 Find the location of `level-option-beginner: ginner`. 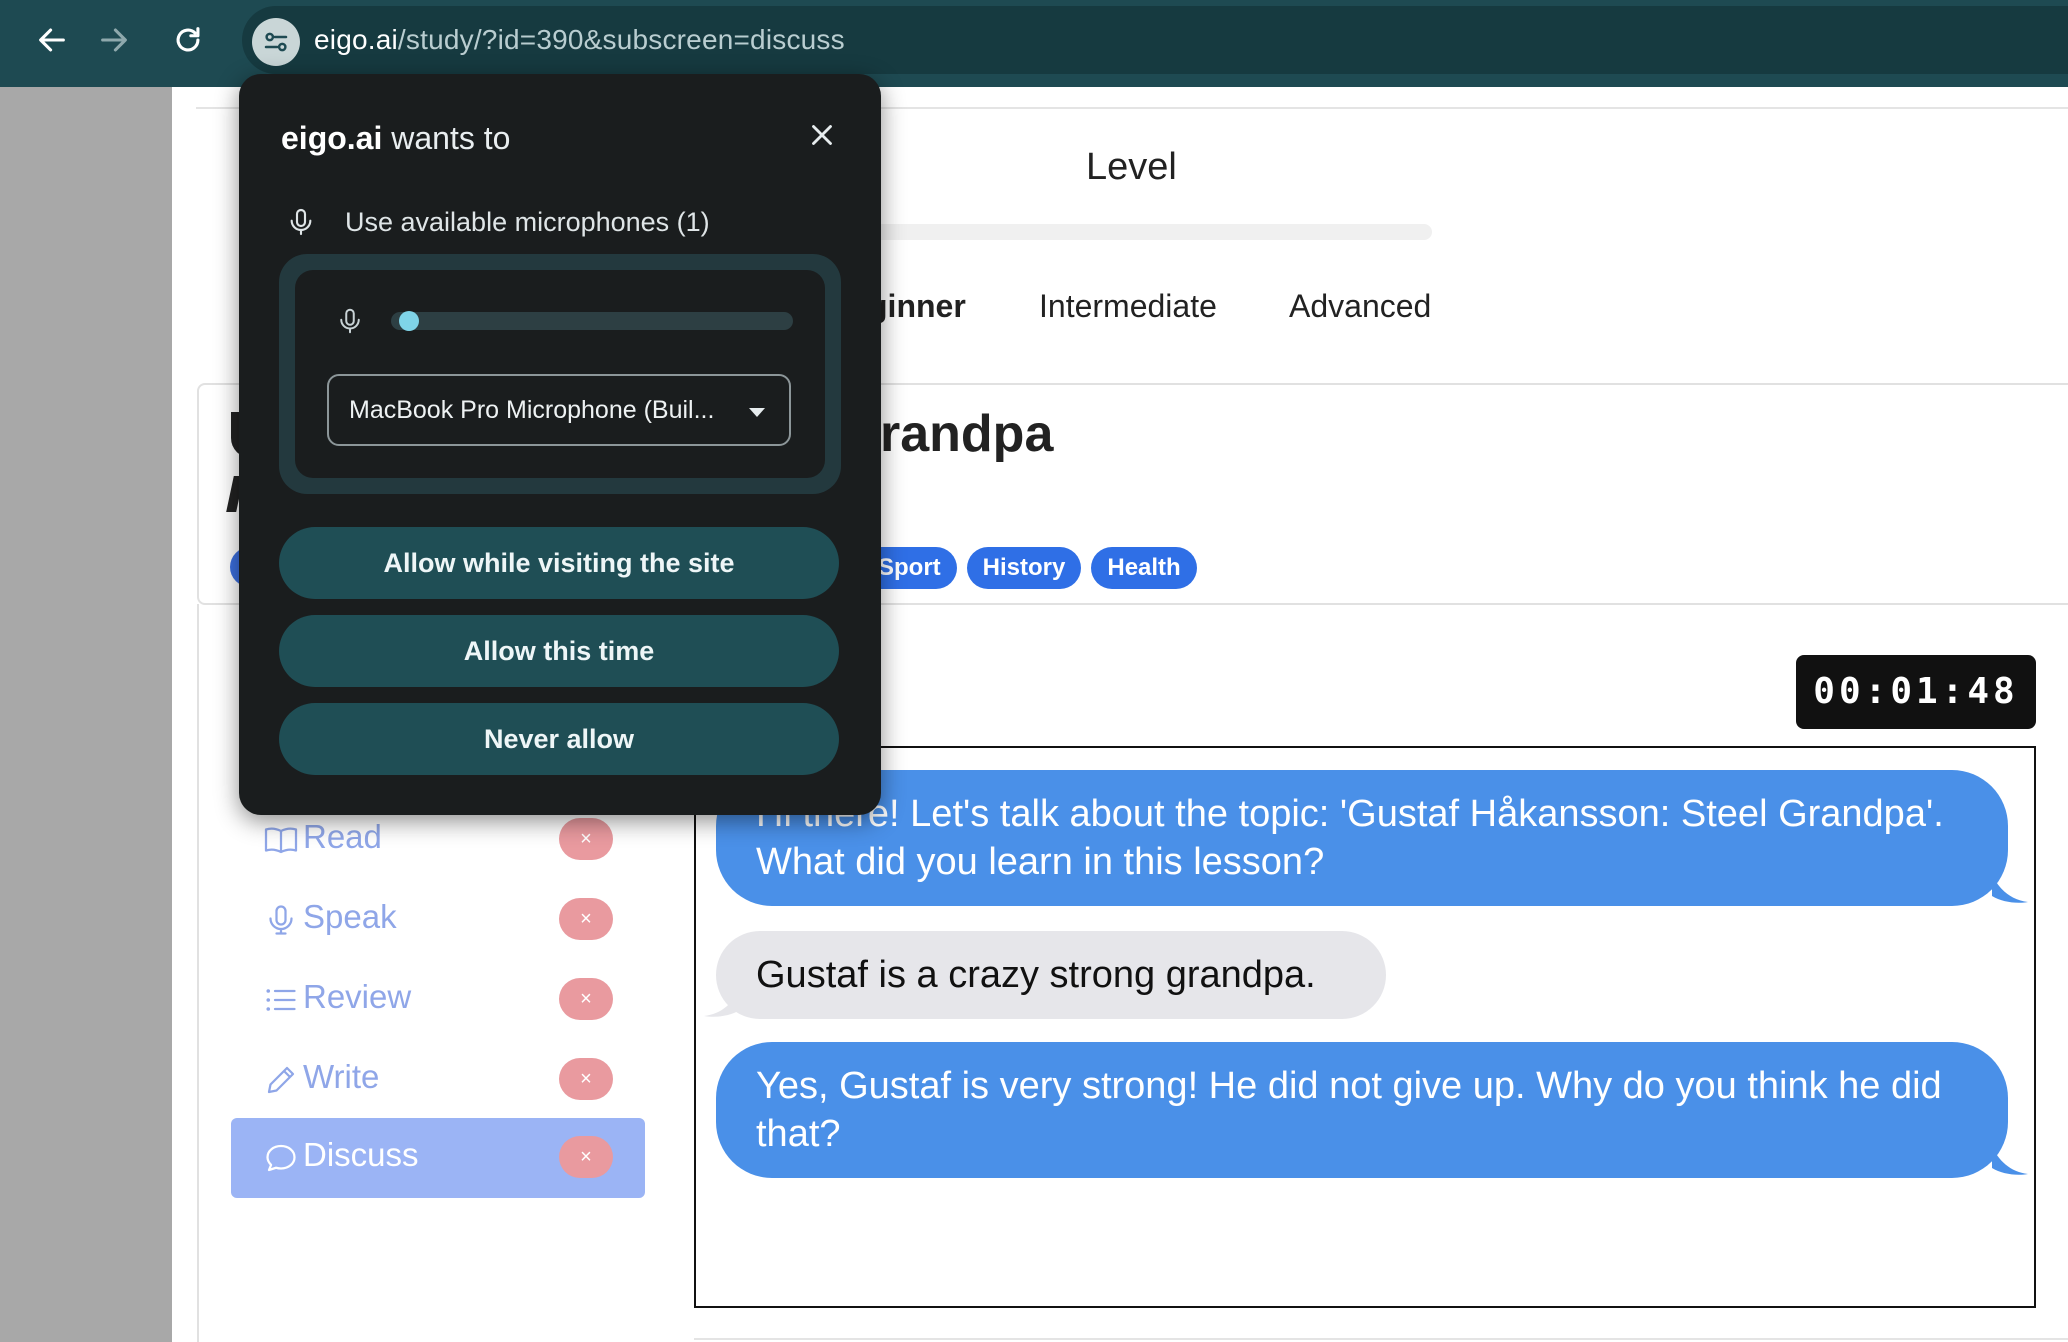

level-option-beginner: ginner is located at coordinates (917, 306).